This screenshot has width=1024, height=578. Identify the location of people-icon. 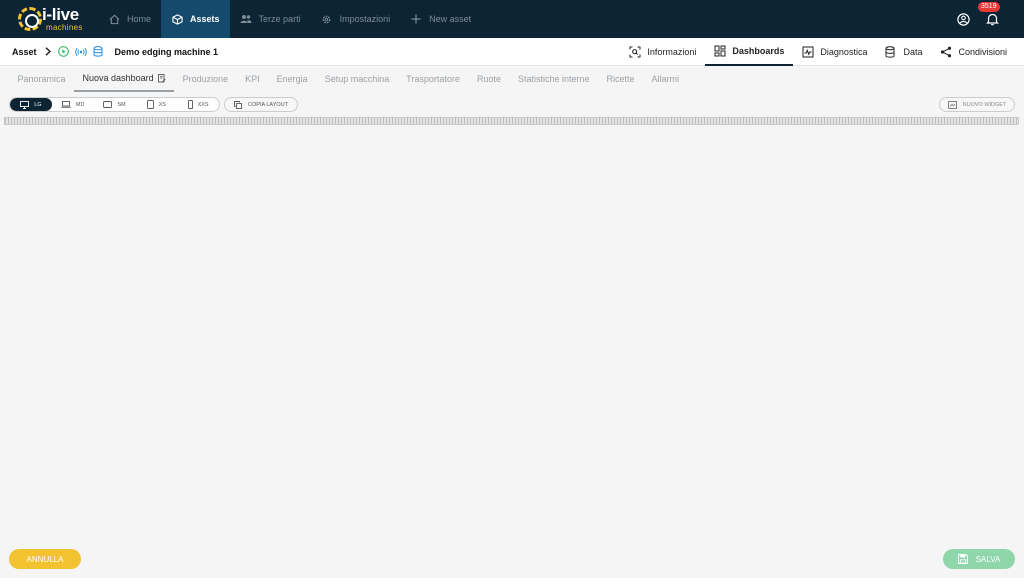
(246, 19).